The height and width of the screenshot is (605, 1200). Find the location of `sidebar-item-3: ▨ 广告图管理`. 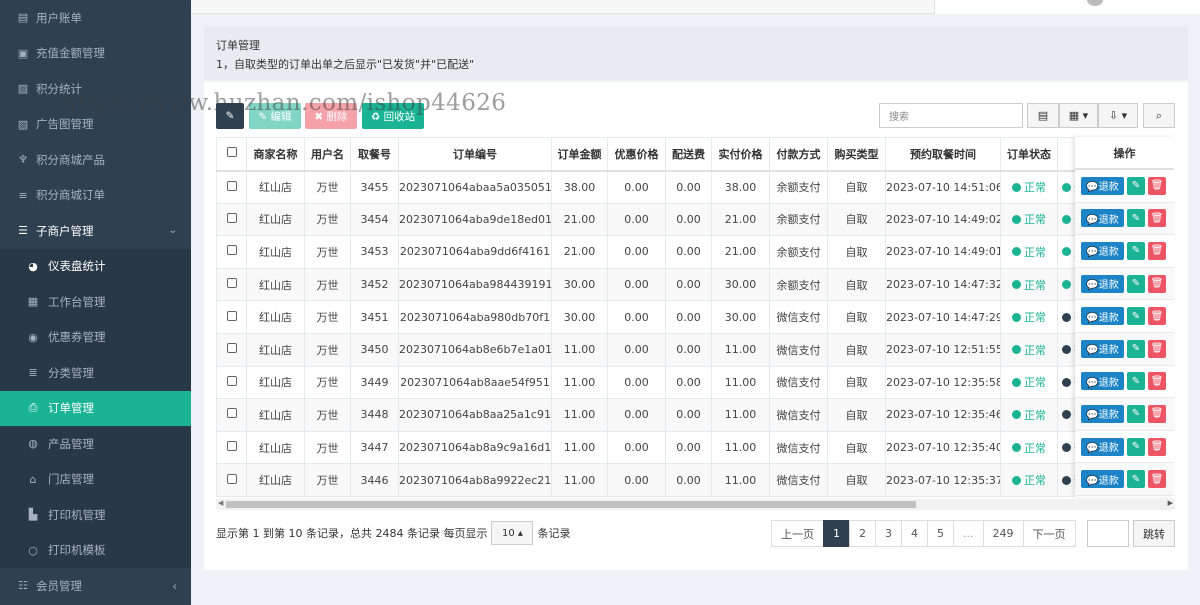

sidebar-item-3: ▨ 广告图管理 is located at coordinates (95, 125).